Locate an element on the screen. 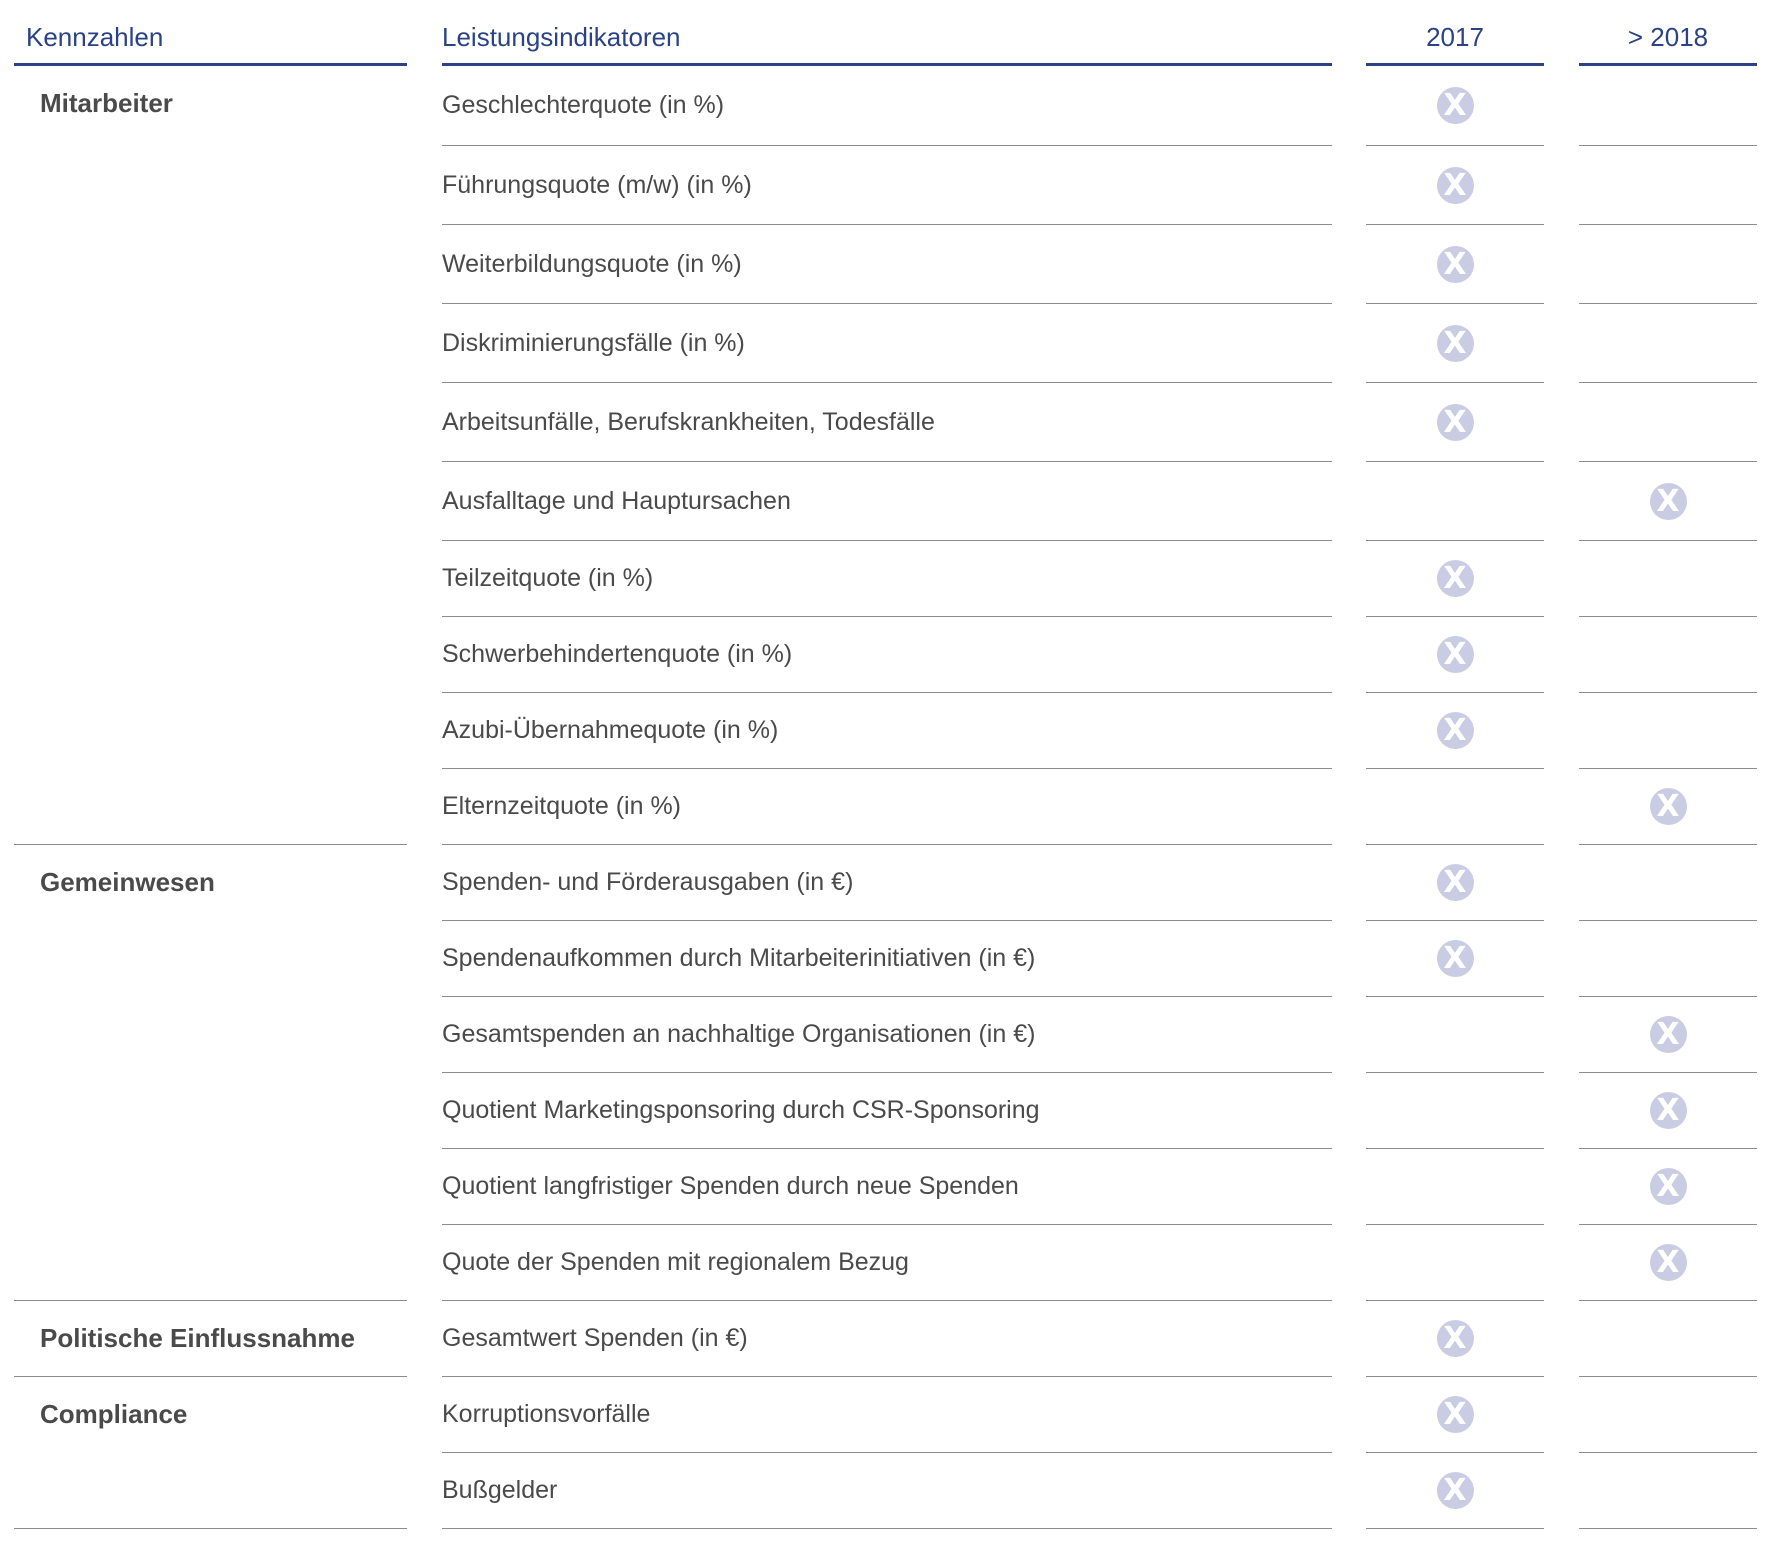 This screenshot has height=1550, width=1768. category-label: Politische Einflussnahme is located at coordinates (197, 1338).